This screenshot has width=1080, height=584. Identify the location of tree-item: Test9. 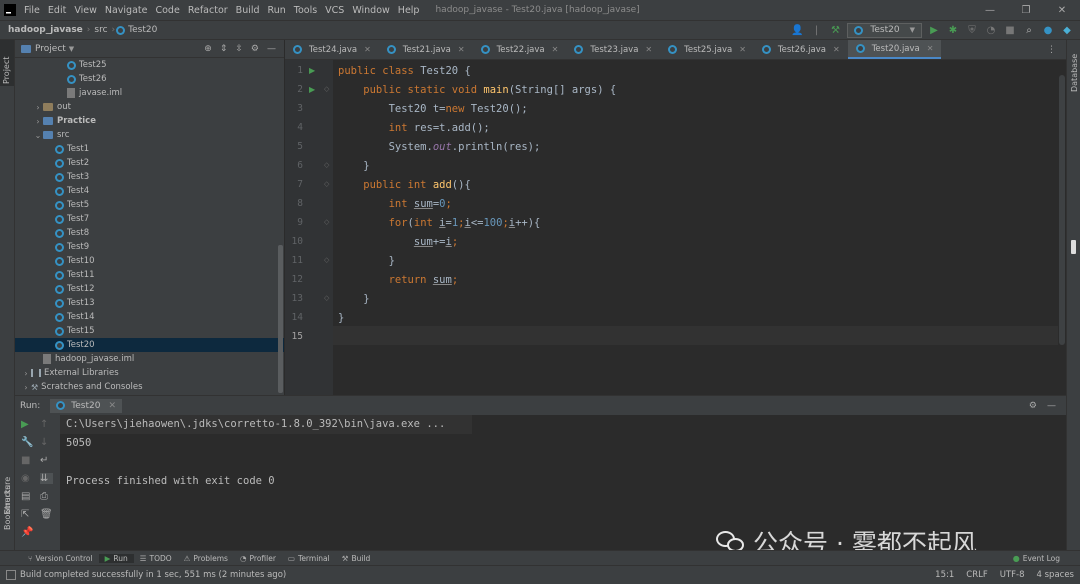
(149, 247).